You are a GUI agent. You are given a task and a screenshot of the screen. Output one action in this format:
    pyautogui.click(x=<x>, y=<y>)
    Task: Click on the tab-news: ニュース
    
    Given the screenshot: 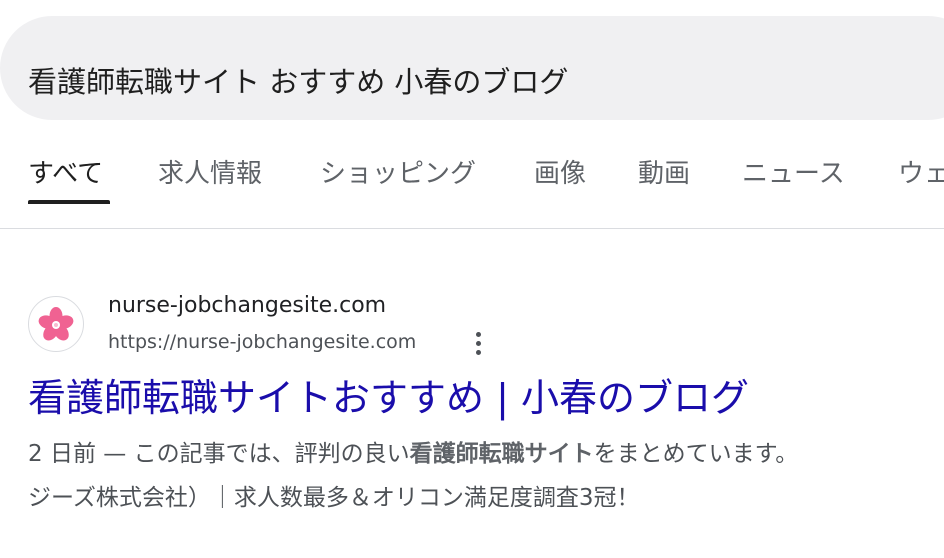 What is the action you would take?
    pyautogui.click(x=793, y=174)
    